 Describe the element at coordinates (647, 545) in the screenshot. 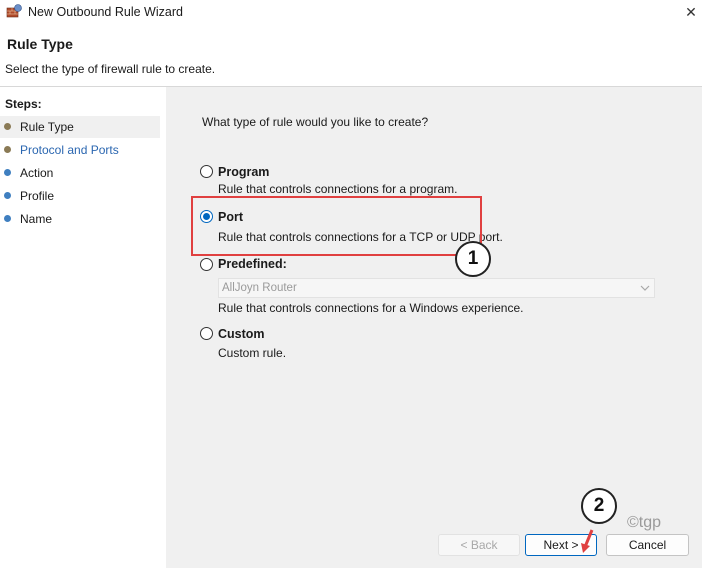

I see `cancel-button: Cancel` at that location.